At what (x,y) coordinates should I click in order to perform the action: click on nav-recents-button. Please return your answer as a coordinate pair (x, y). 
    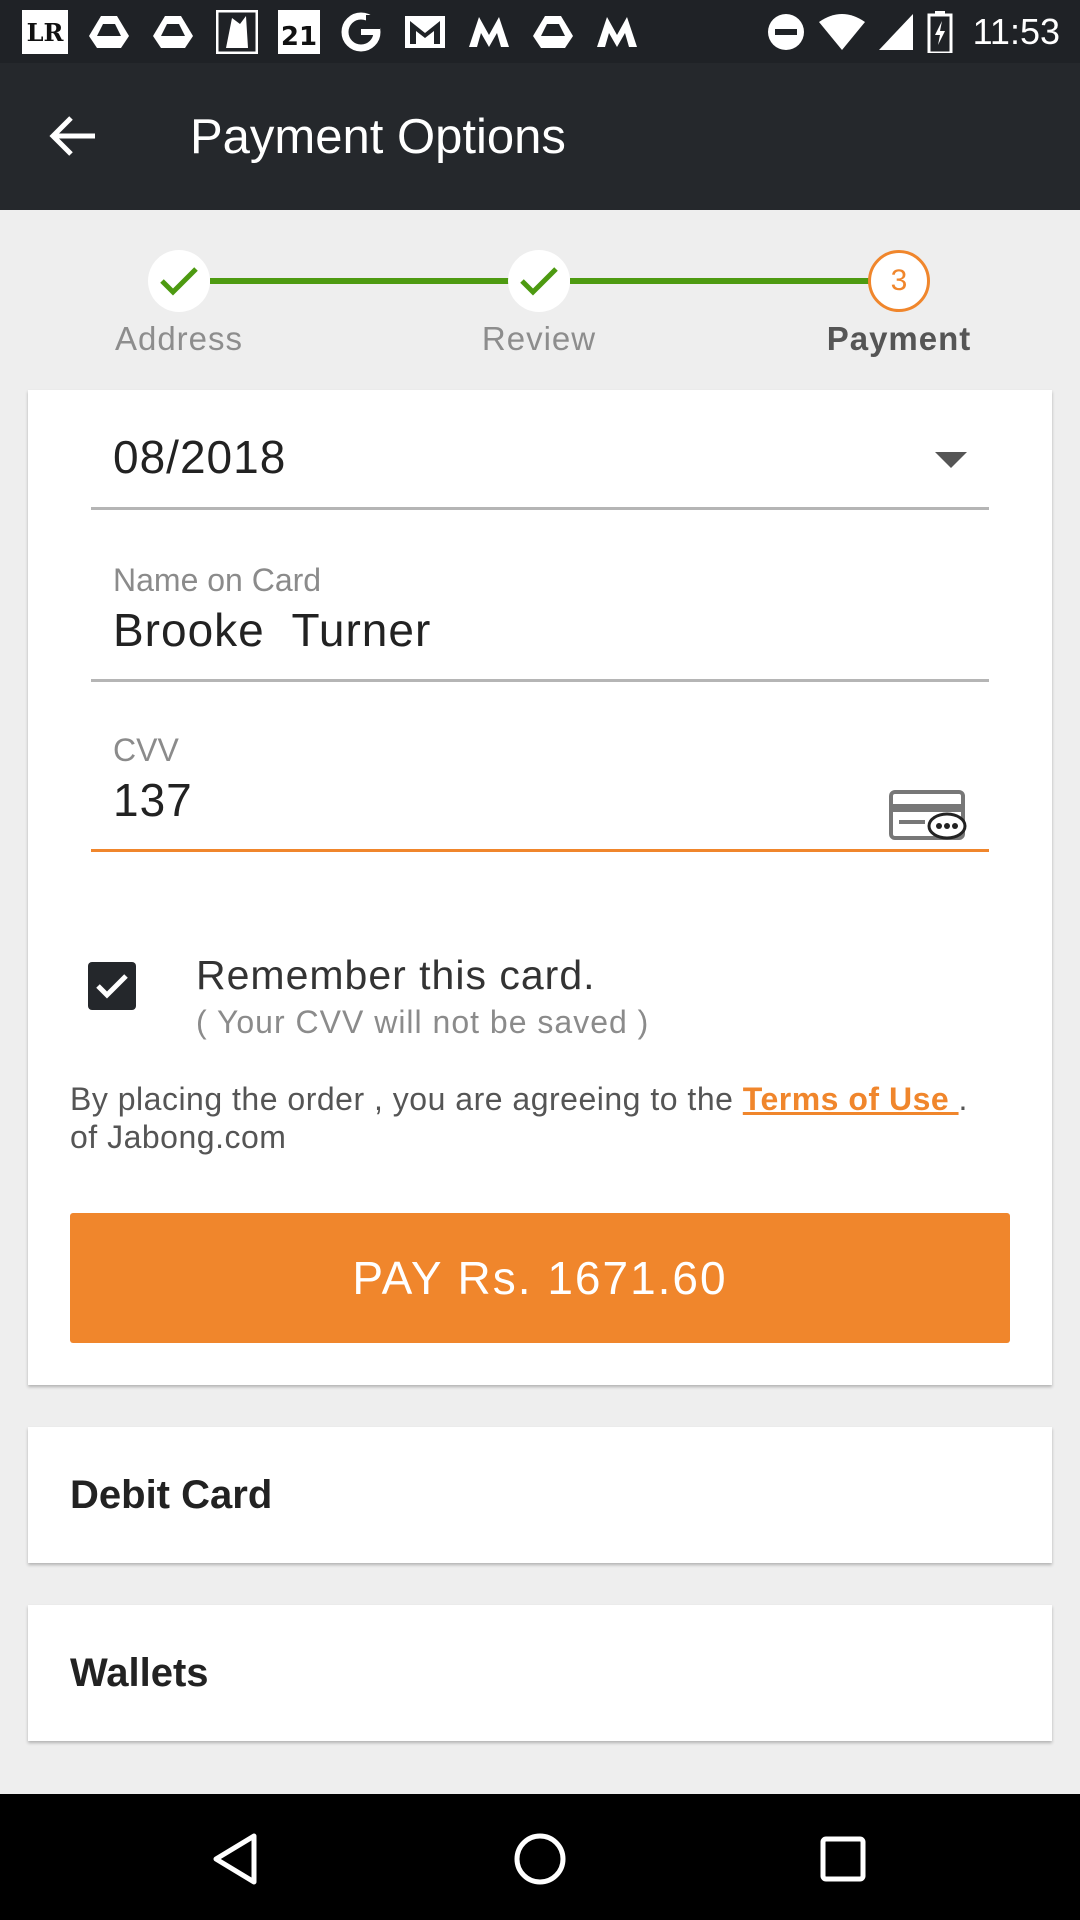
    Looking at the image, I should click on (843, 1859).